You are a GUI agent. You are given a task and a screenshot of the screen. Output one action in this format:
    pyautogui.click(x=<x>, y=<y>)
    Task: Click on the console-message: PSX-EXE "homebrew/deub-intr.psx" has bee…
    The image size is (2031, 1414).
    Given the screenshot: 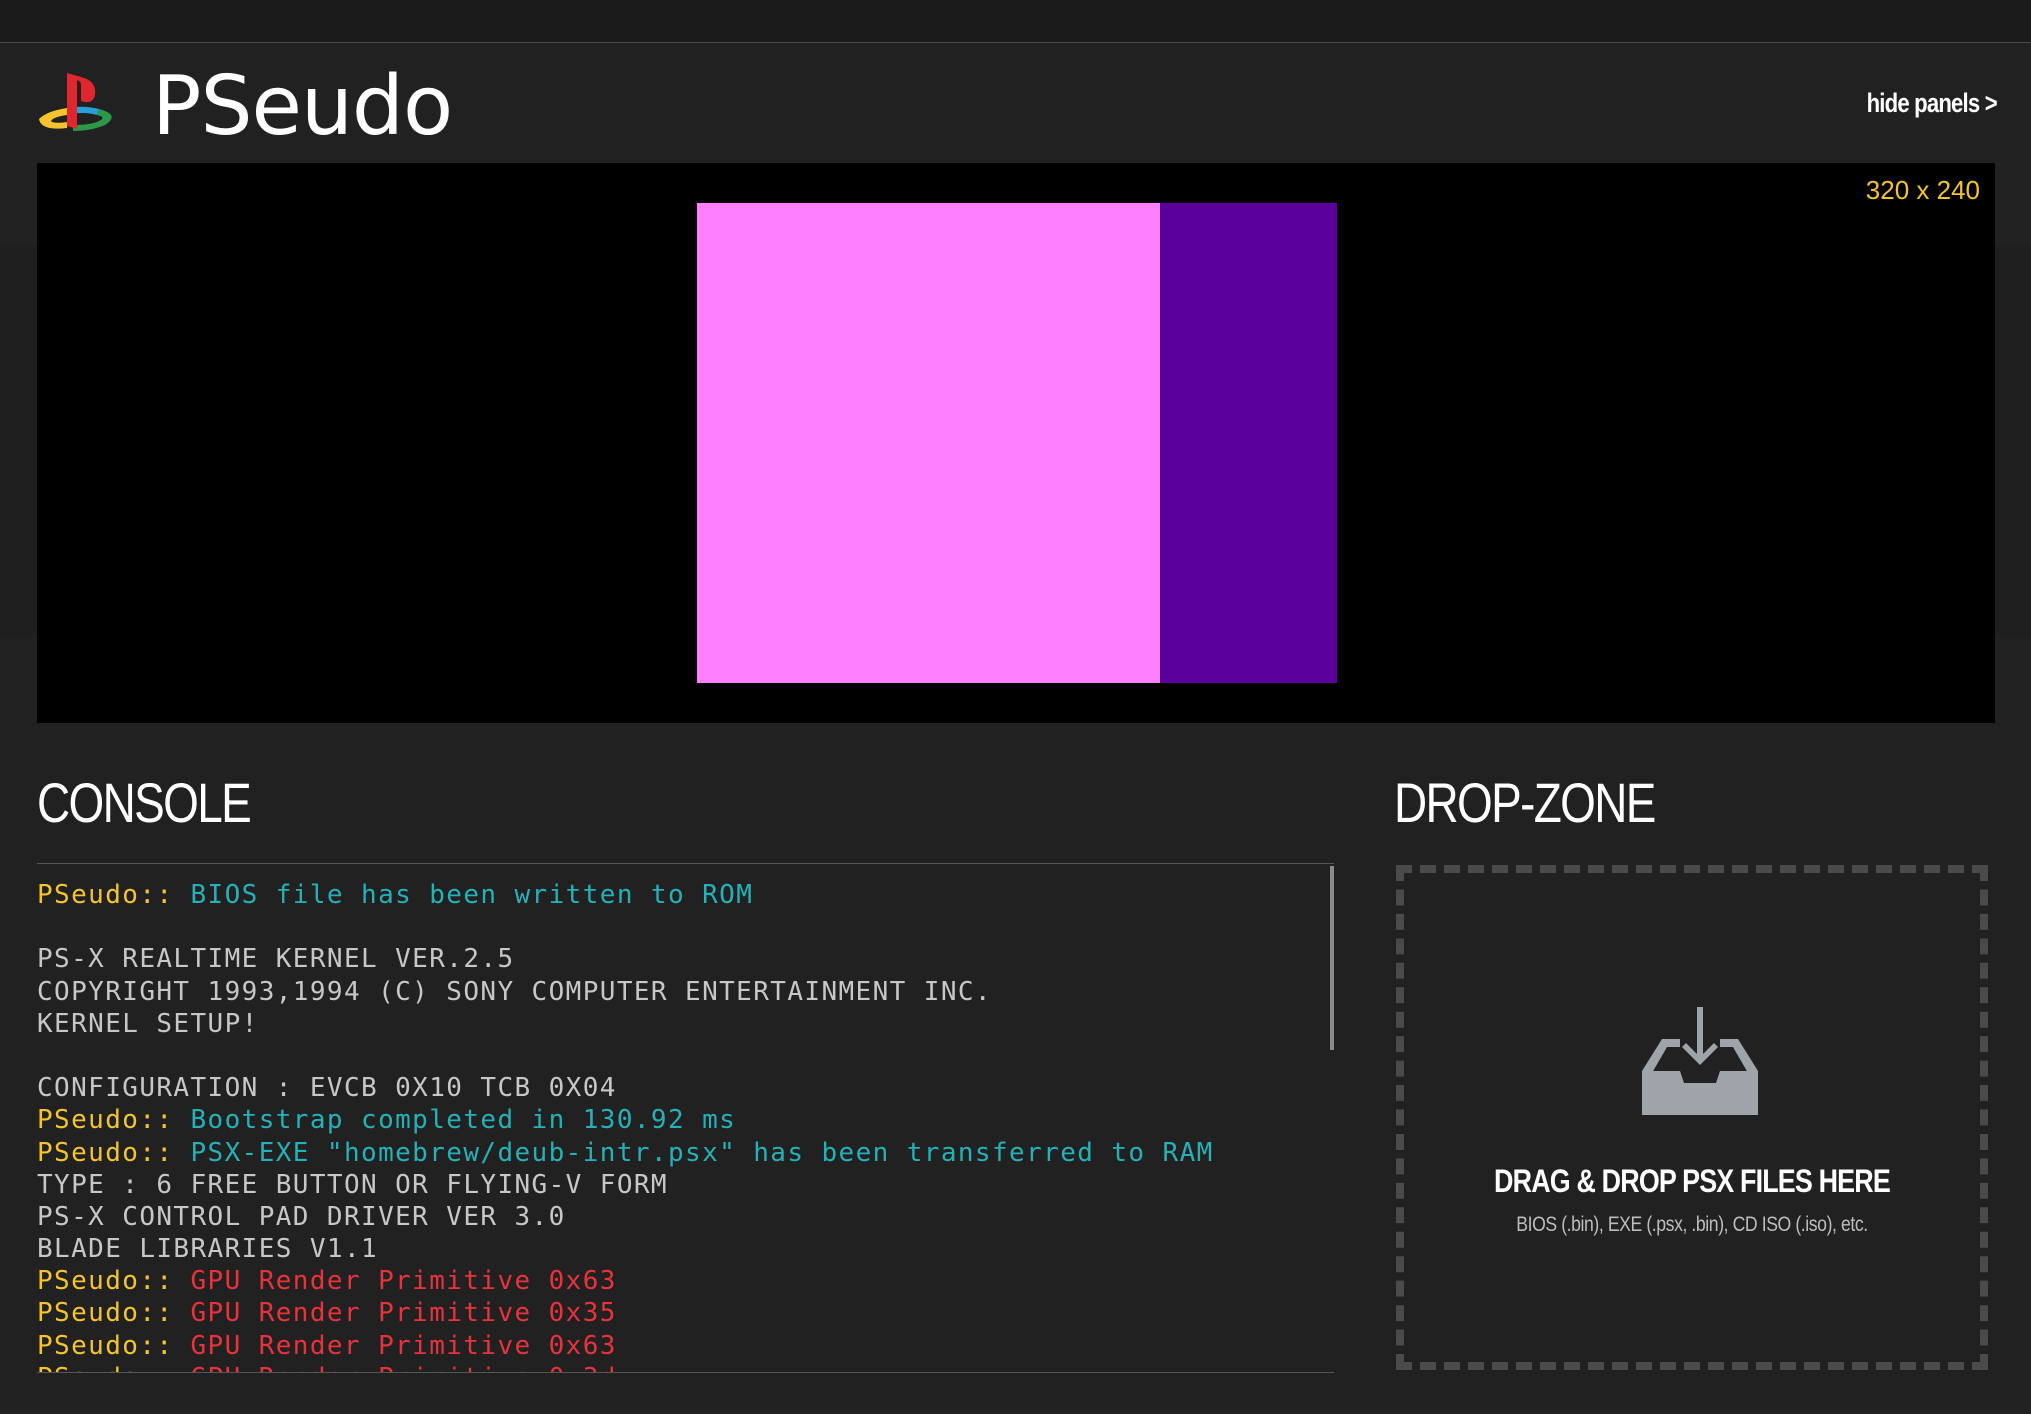 What is the action you would take?
    pyautogui.click(x=702, y=1152)
    